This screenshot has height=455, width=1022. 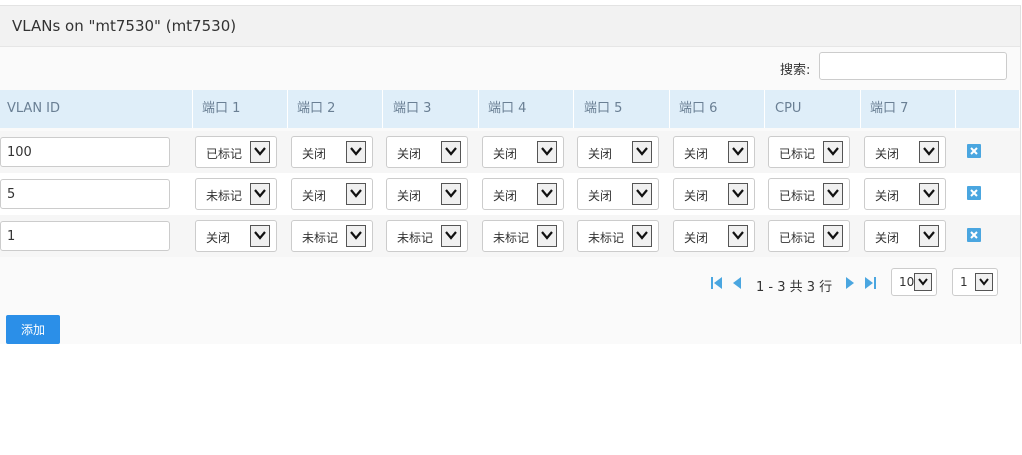 I want to click on column-header-port-3: 端口 3, so click(x=432, y=109).